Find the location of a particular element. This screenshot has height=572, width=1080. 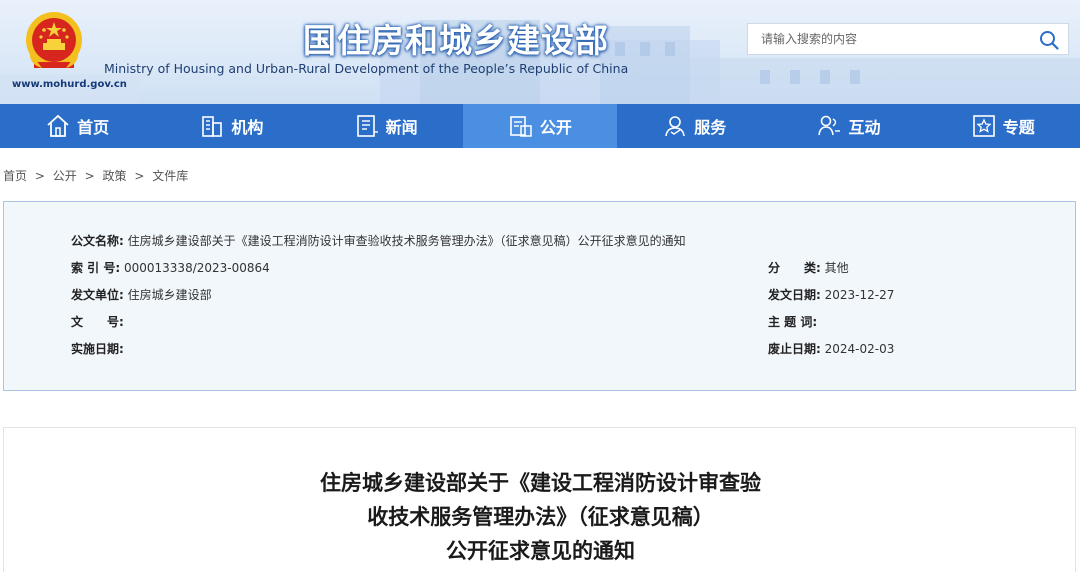

disclosure-icon is located at coordinates (521, 126).